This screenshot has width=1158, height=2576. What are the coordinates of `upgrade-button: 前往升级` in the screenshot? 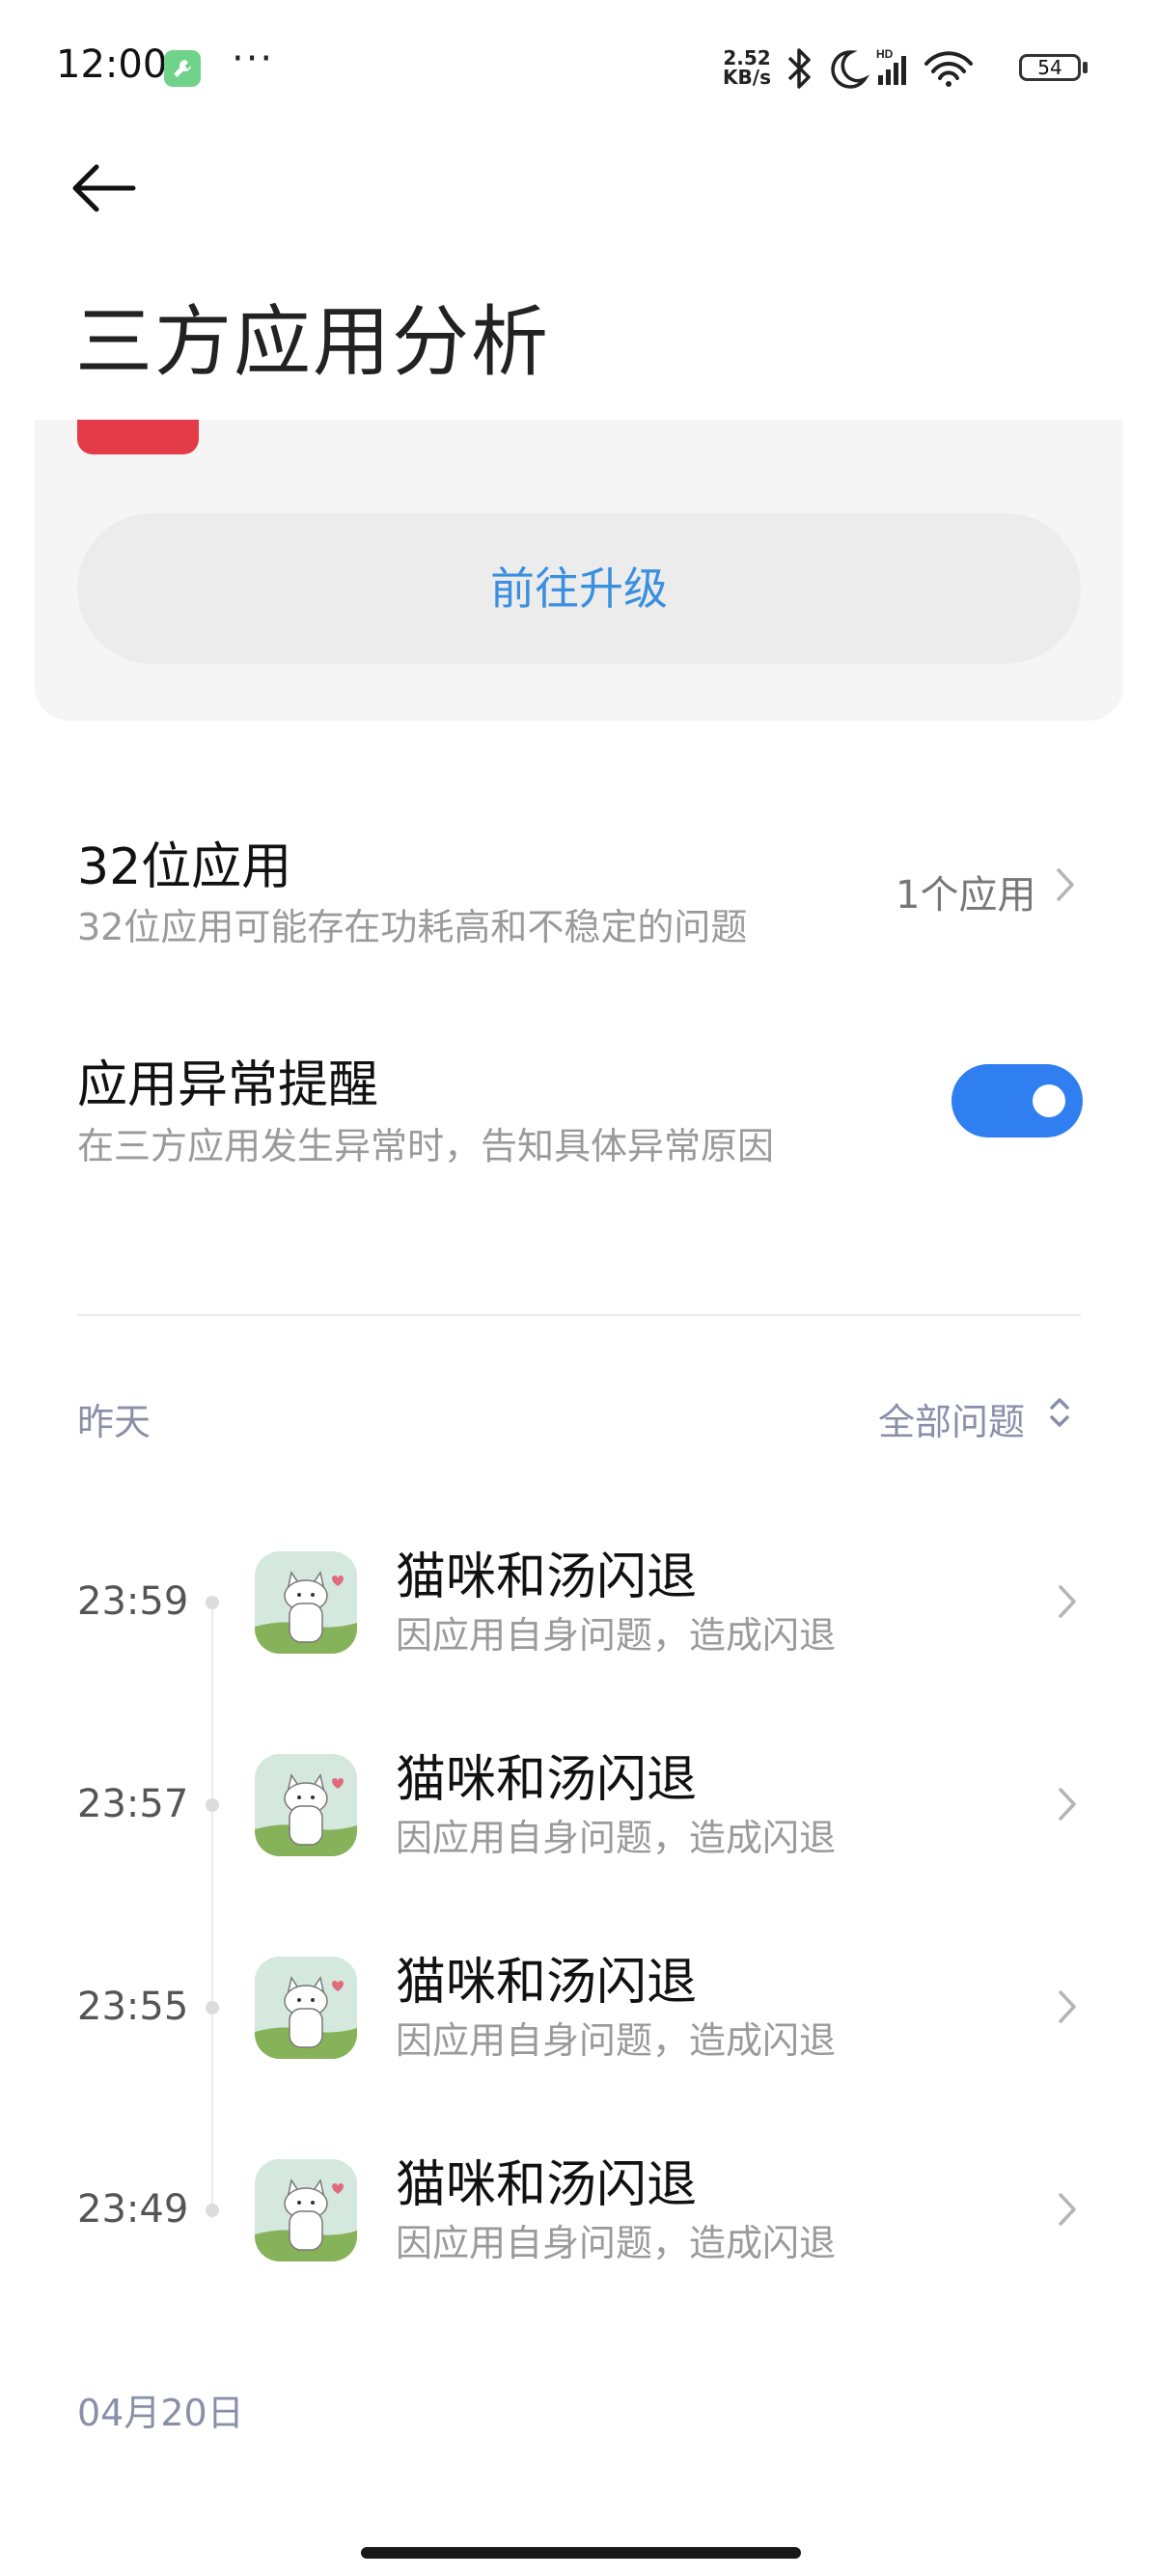 It's located at (579, 589).